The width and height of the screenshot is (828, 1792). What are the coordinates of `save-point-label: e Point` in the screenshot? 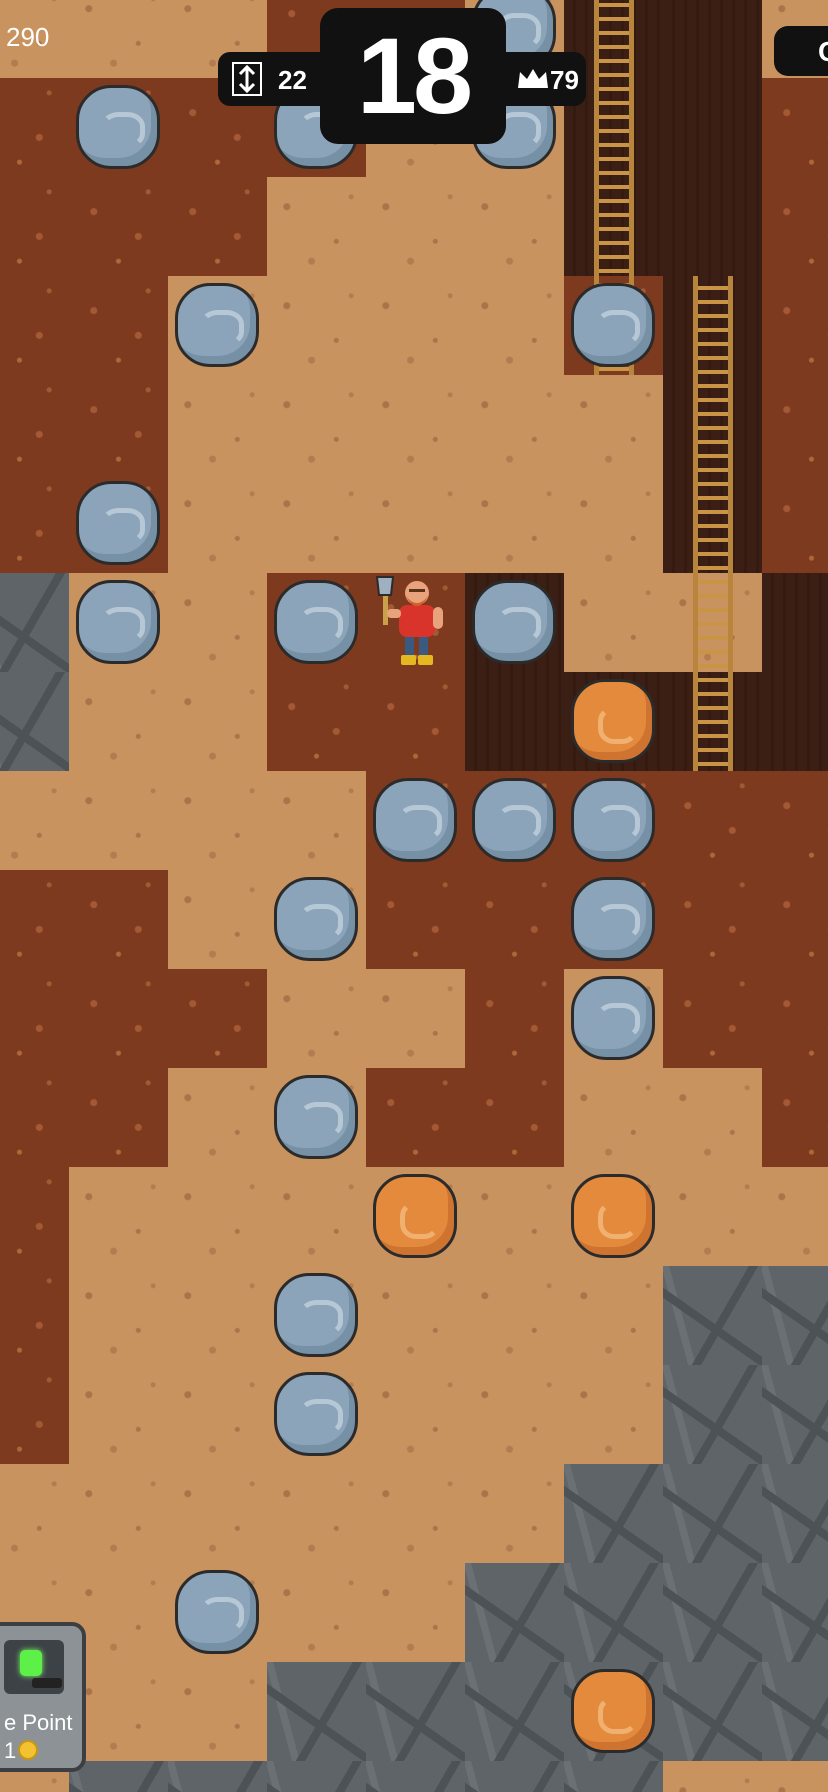 It's located at (38, 1722).